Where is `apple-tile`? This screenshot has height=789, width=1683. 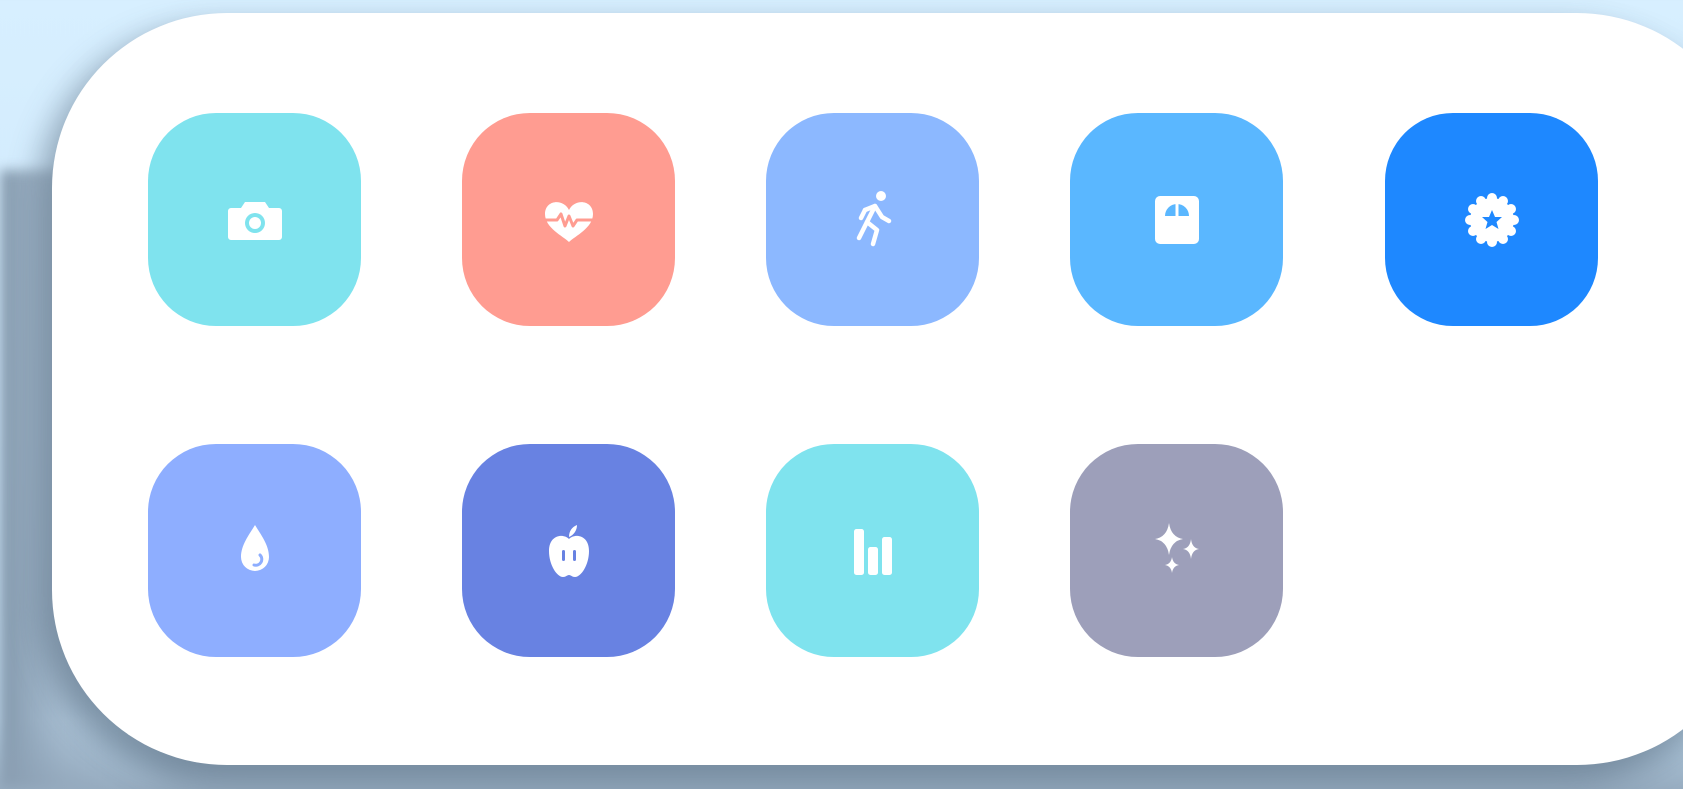
apple-tile is located at coordinates (568, 550).